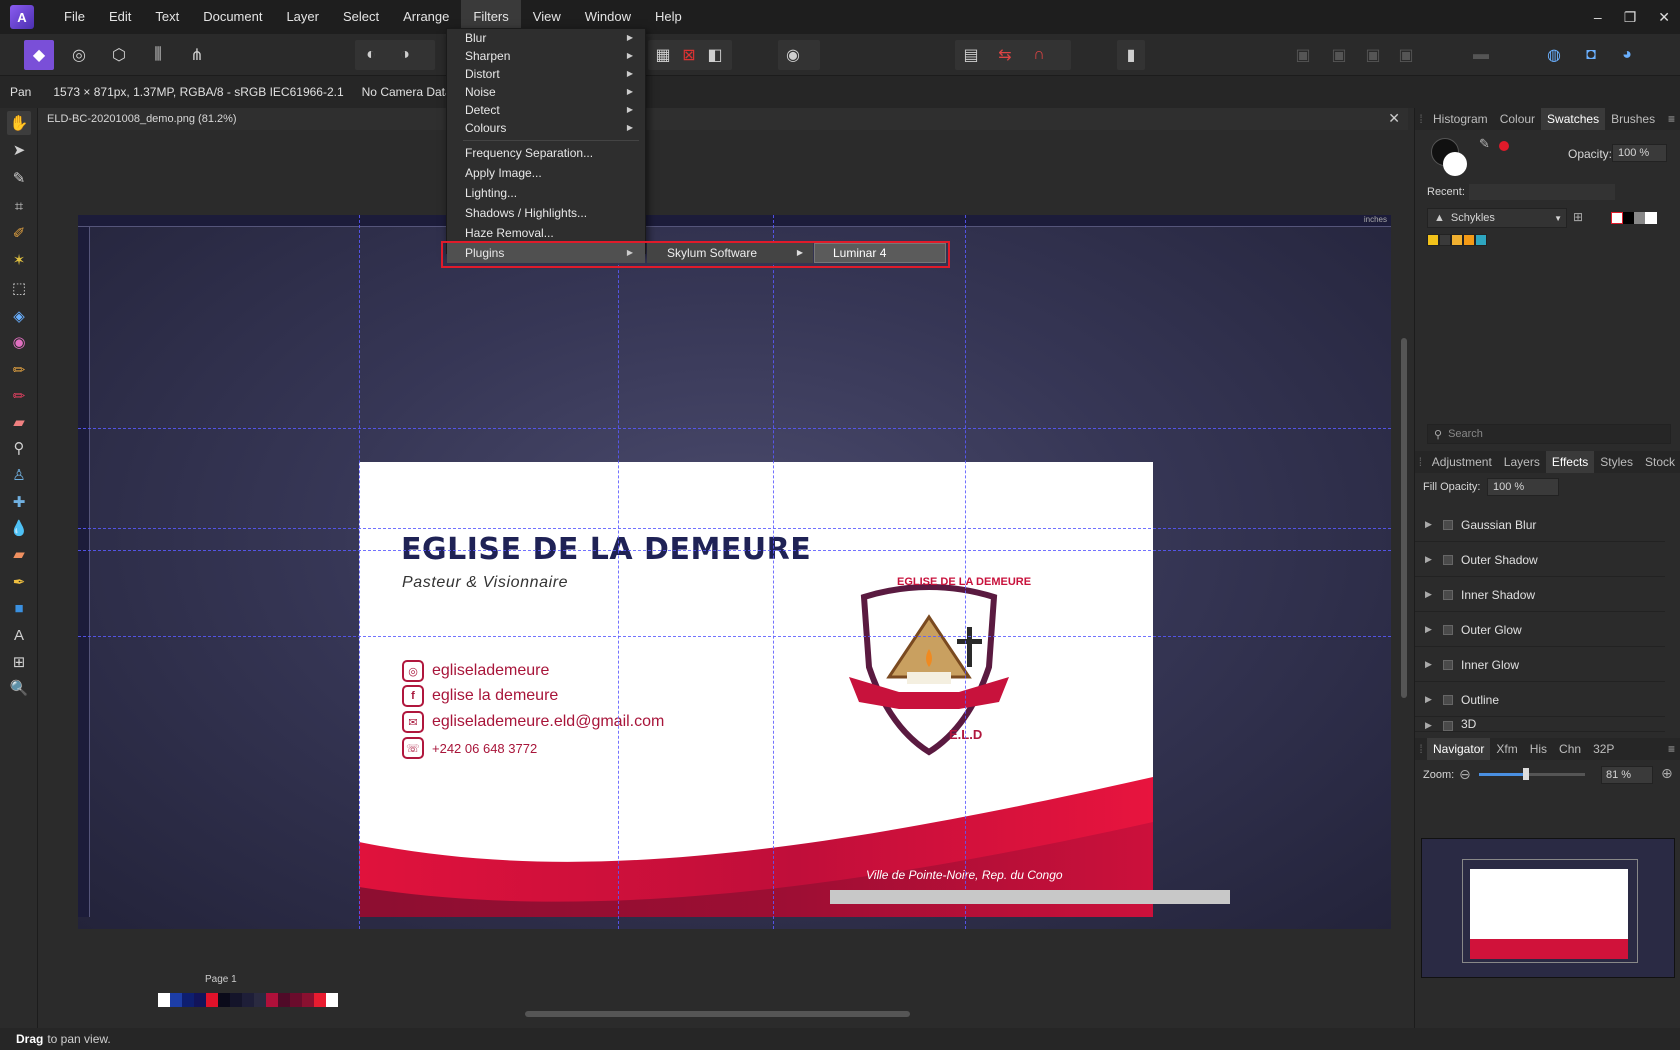  I want to click on zoom-tool-icon: 🔍, so click(19, 688).